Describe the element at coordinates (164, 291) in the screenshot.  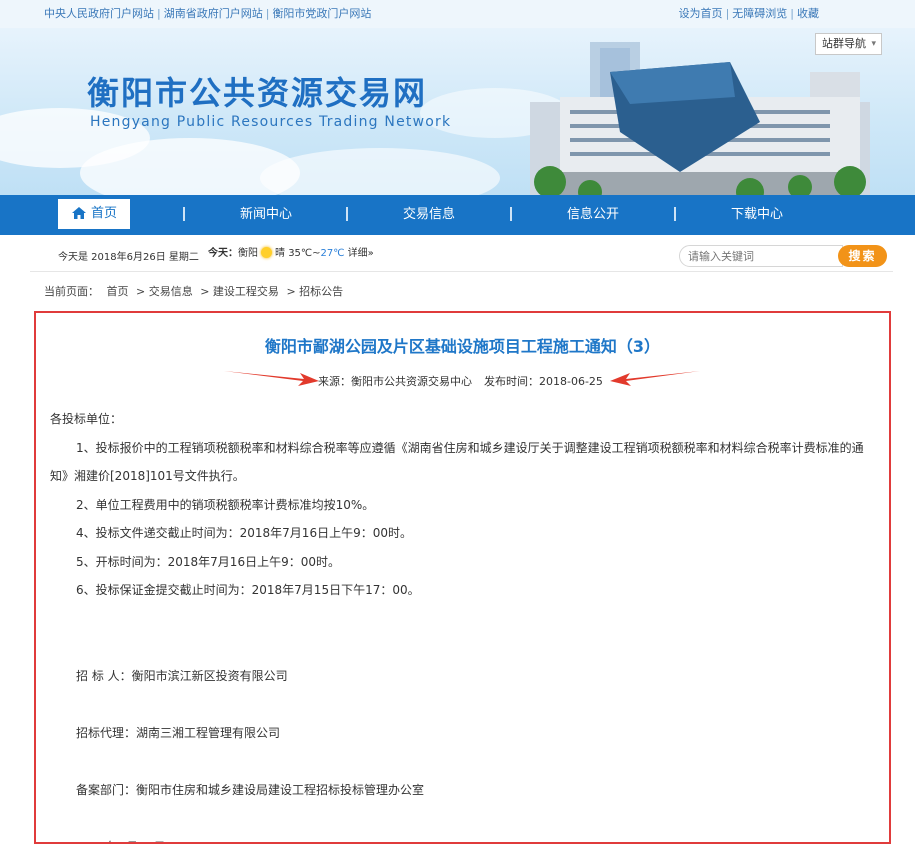
I see `breadcrumb-trading-info: > 交易信息` at that location.